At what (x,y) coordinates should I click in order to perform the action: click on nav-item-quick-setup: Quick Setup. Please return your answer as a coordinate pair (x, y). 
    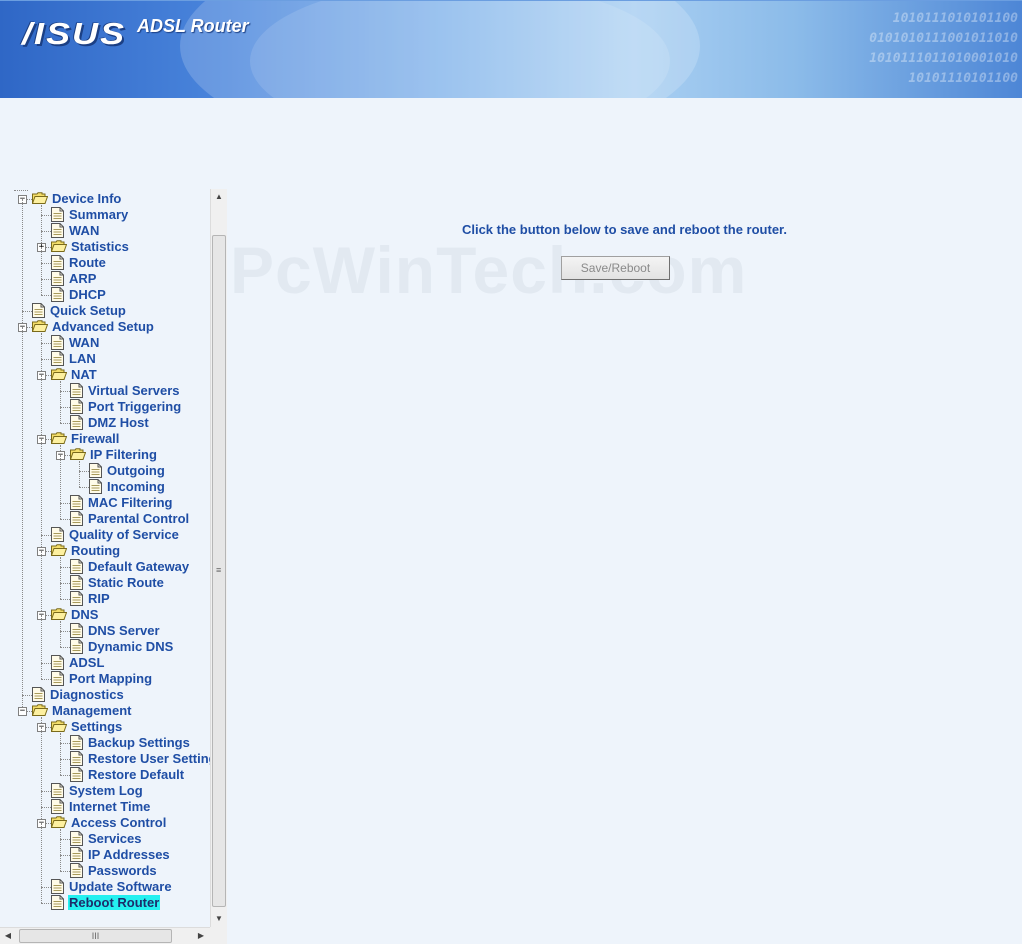
    Looking at the image, I should click on (79, 311).